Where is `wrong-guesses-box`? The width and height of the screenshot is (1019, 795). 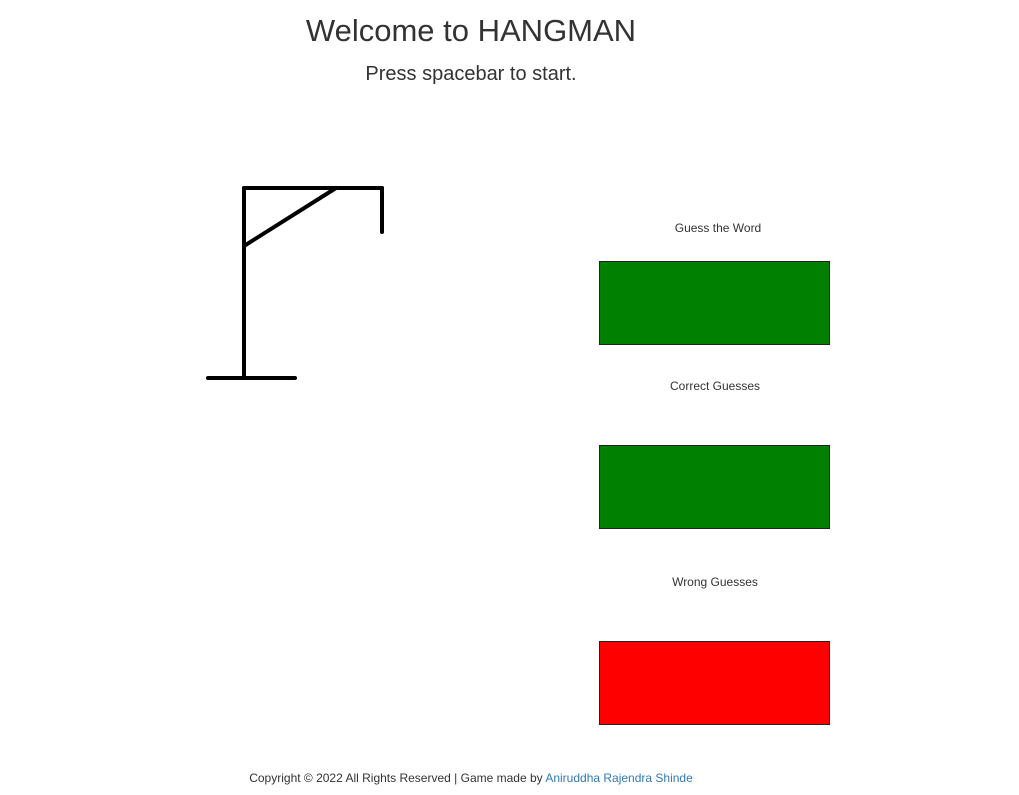 wrong-guesses-box is located at coordinates (714, 683).